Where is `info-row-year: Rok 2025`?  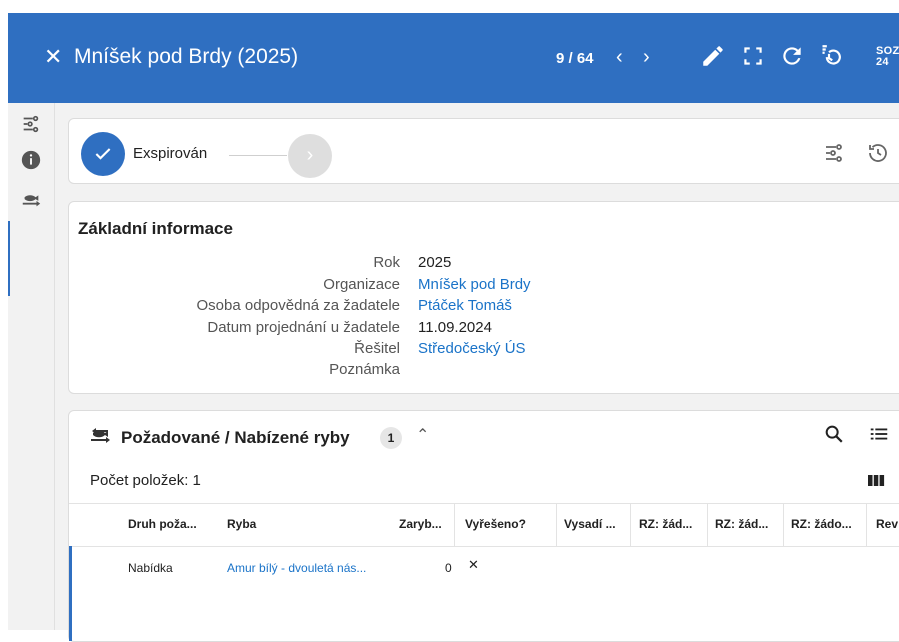
info-row-year: Rok 2025 is located at coordinates (484, 263).